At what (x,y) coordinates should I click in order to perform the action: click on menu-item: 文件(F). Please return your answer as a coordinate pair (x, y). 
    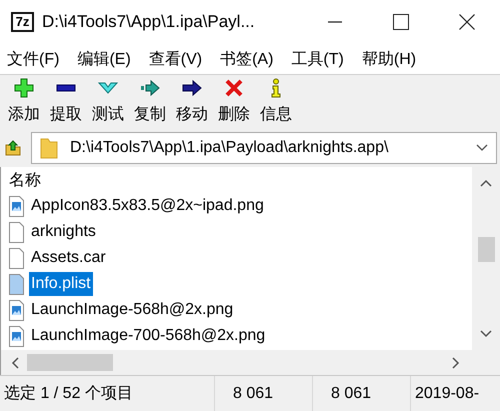
    Looking at the image, I should click on (33, 59).